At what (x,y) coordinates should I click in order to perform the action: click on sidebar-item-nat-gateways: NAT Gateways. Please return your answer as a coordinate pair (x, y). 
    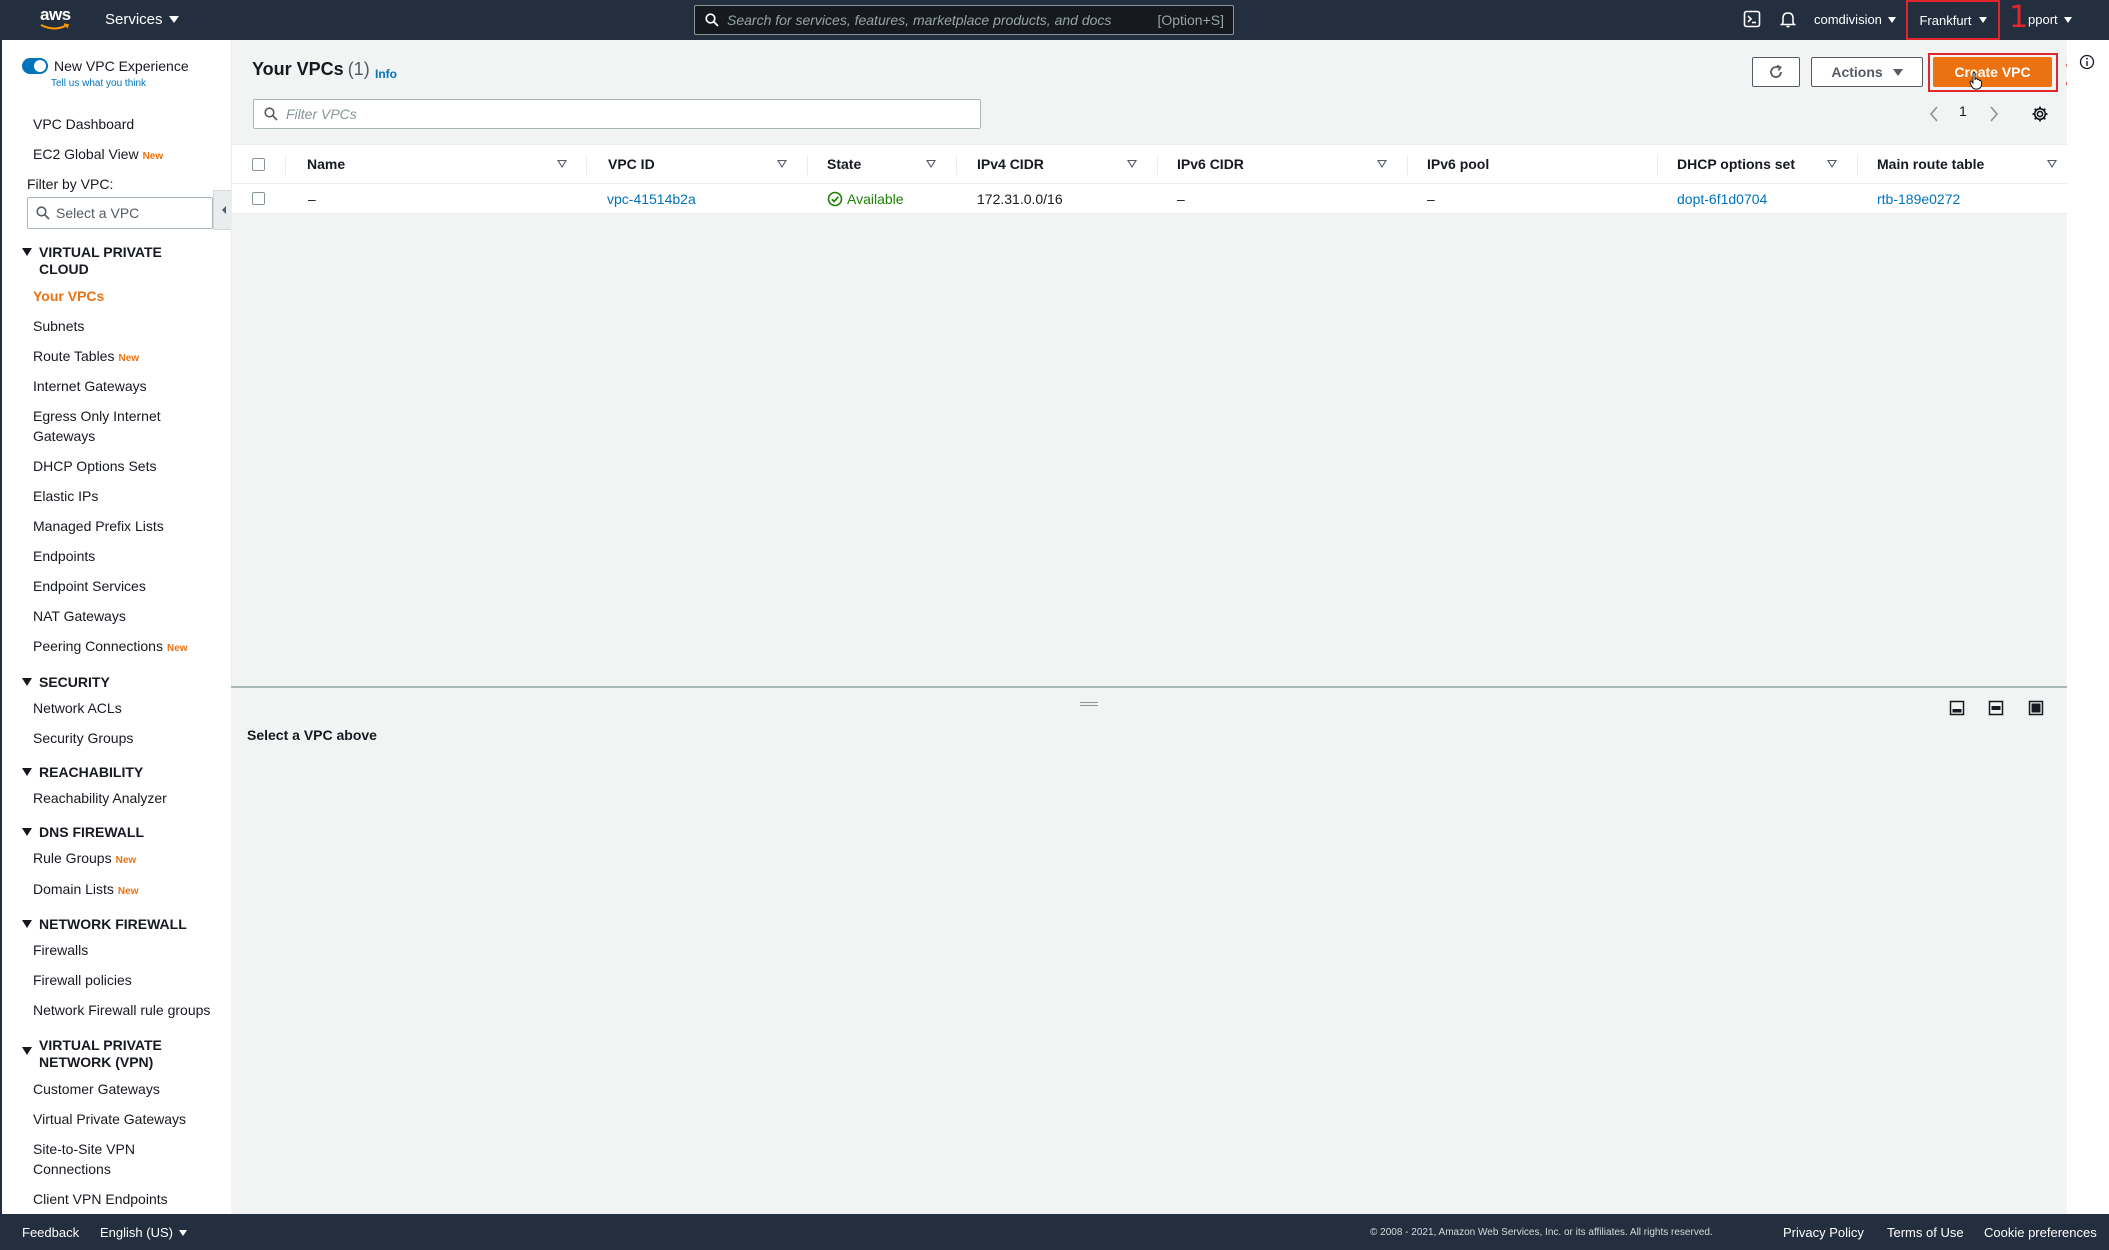
    Looking at the image, I should click on (79, 616).